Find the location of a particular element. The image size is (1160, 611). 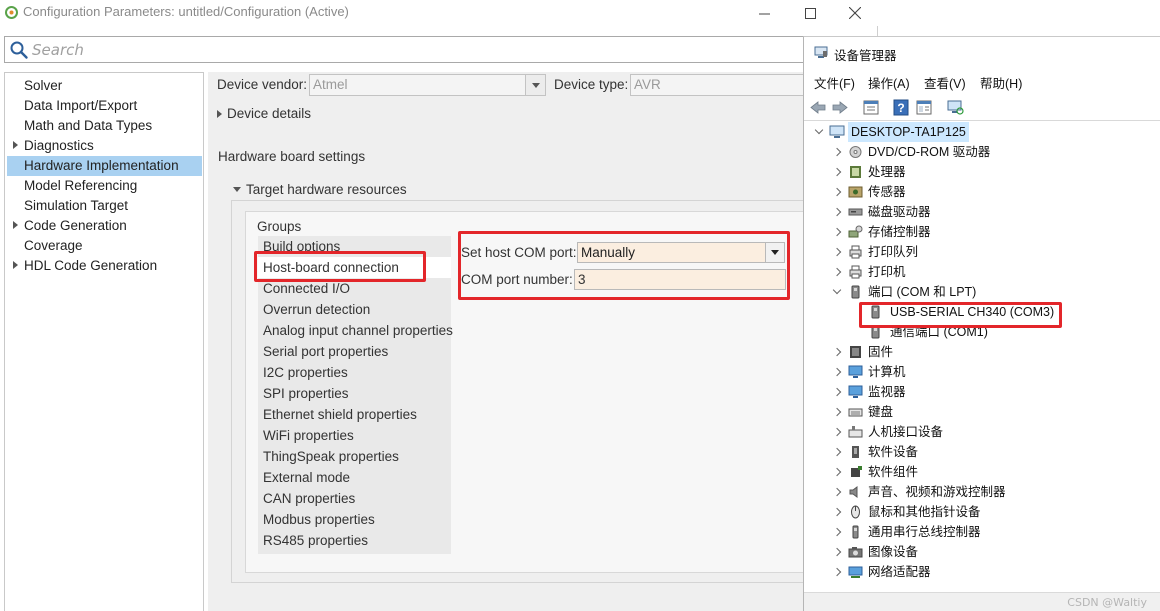

tree-root-computer: DESKTOP-TA1P125 is located at coordinates (982, 132).